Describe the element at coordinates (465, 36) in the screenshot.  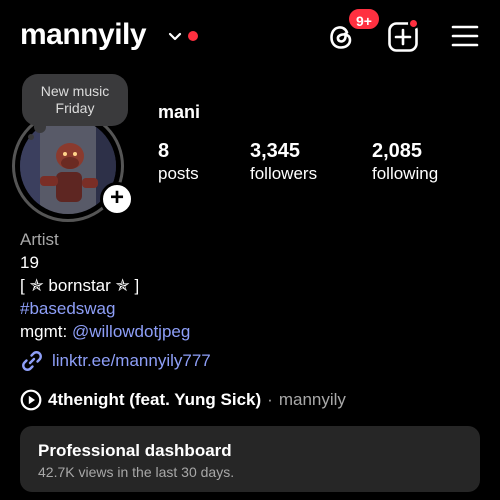
I see `menu-icon` at that location.